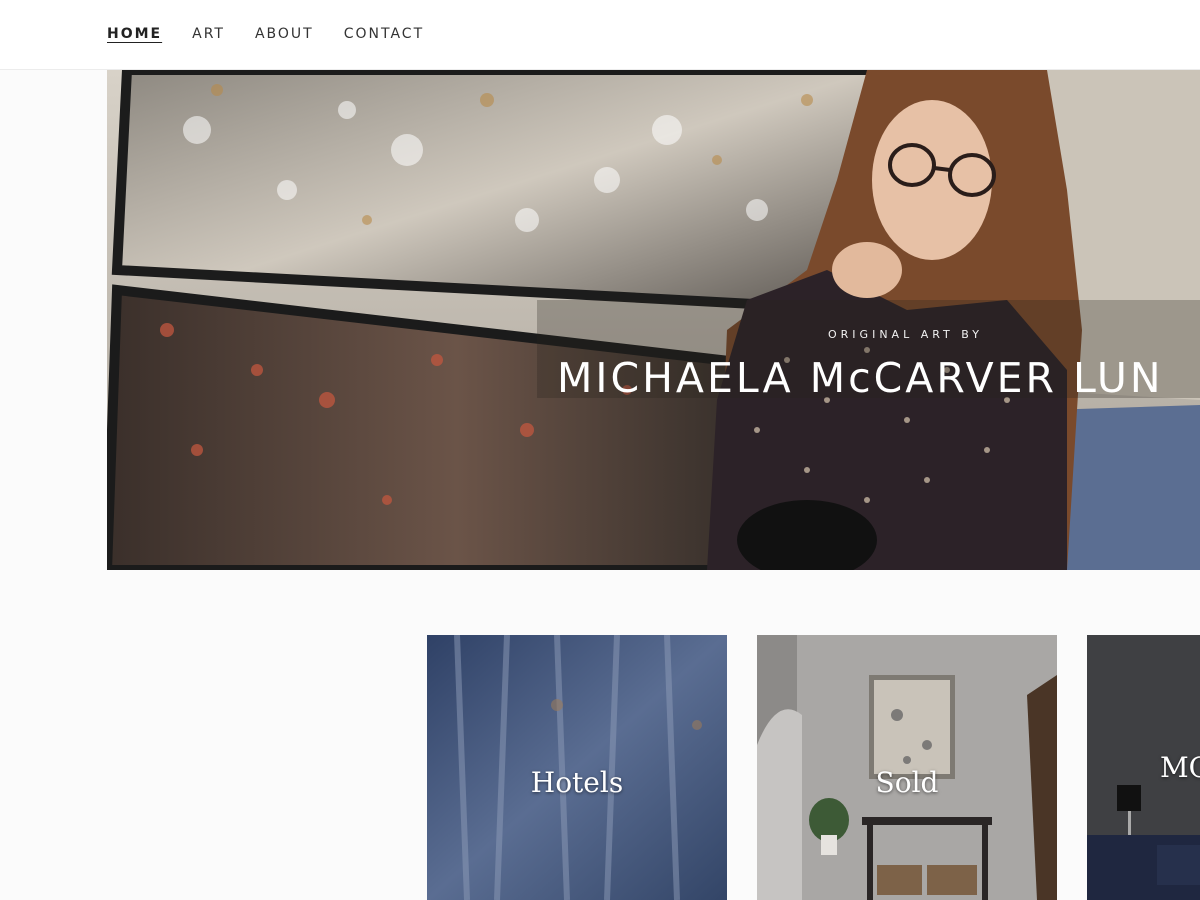 The image size is (1200, 900). I want to click on category-tile-hotels: Hotels, so click(577, 767).